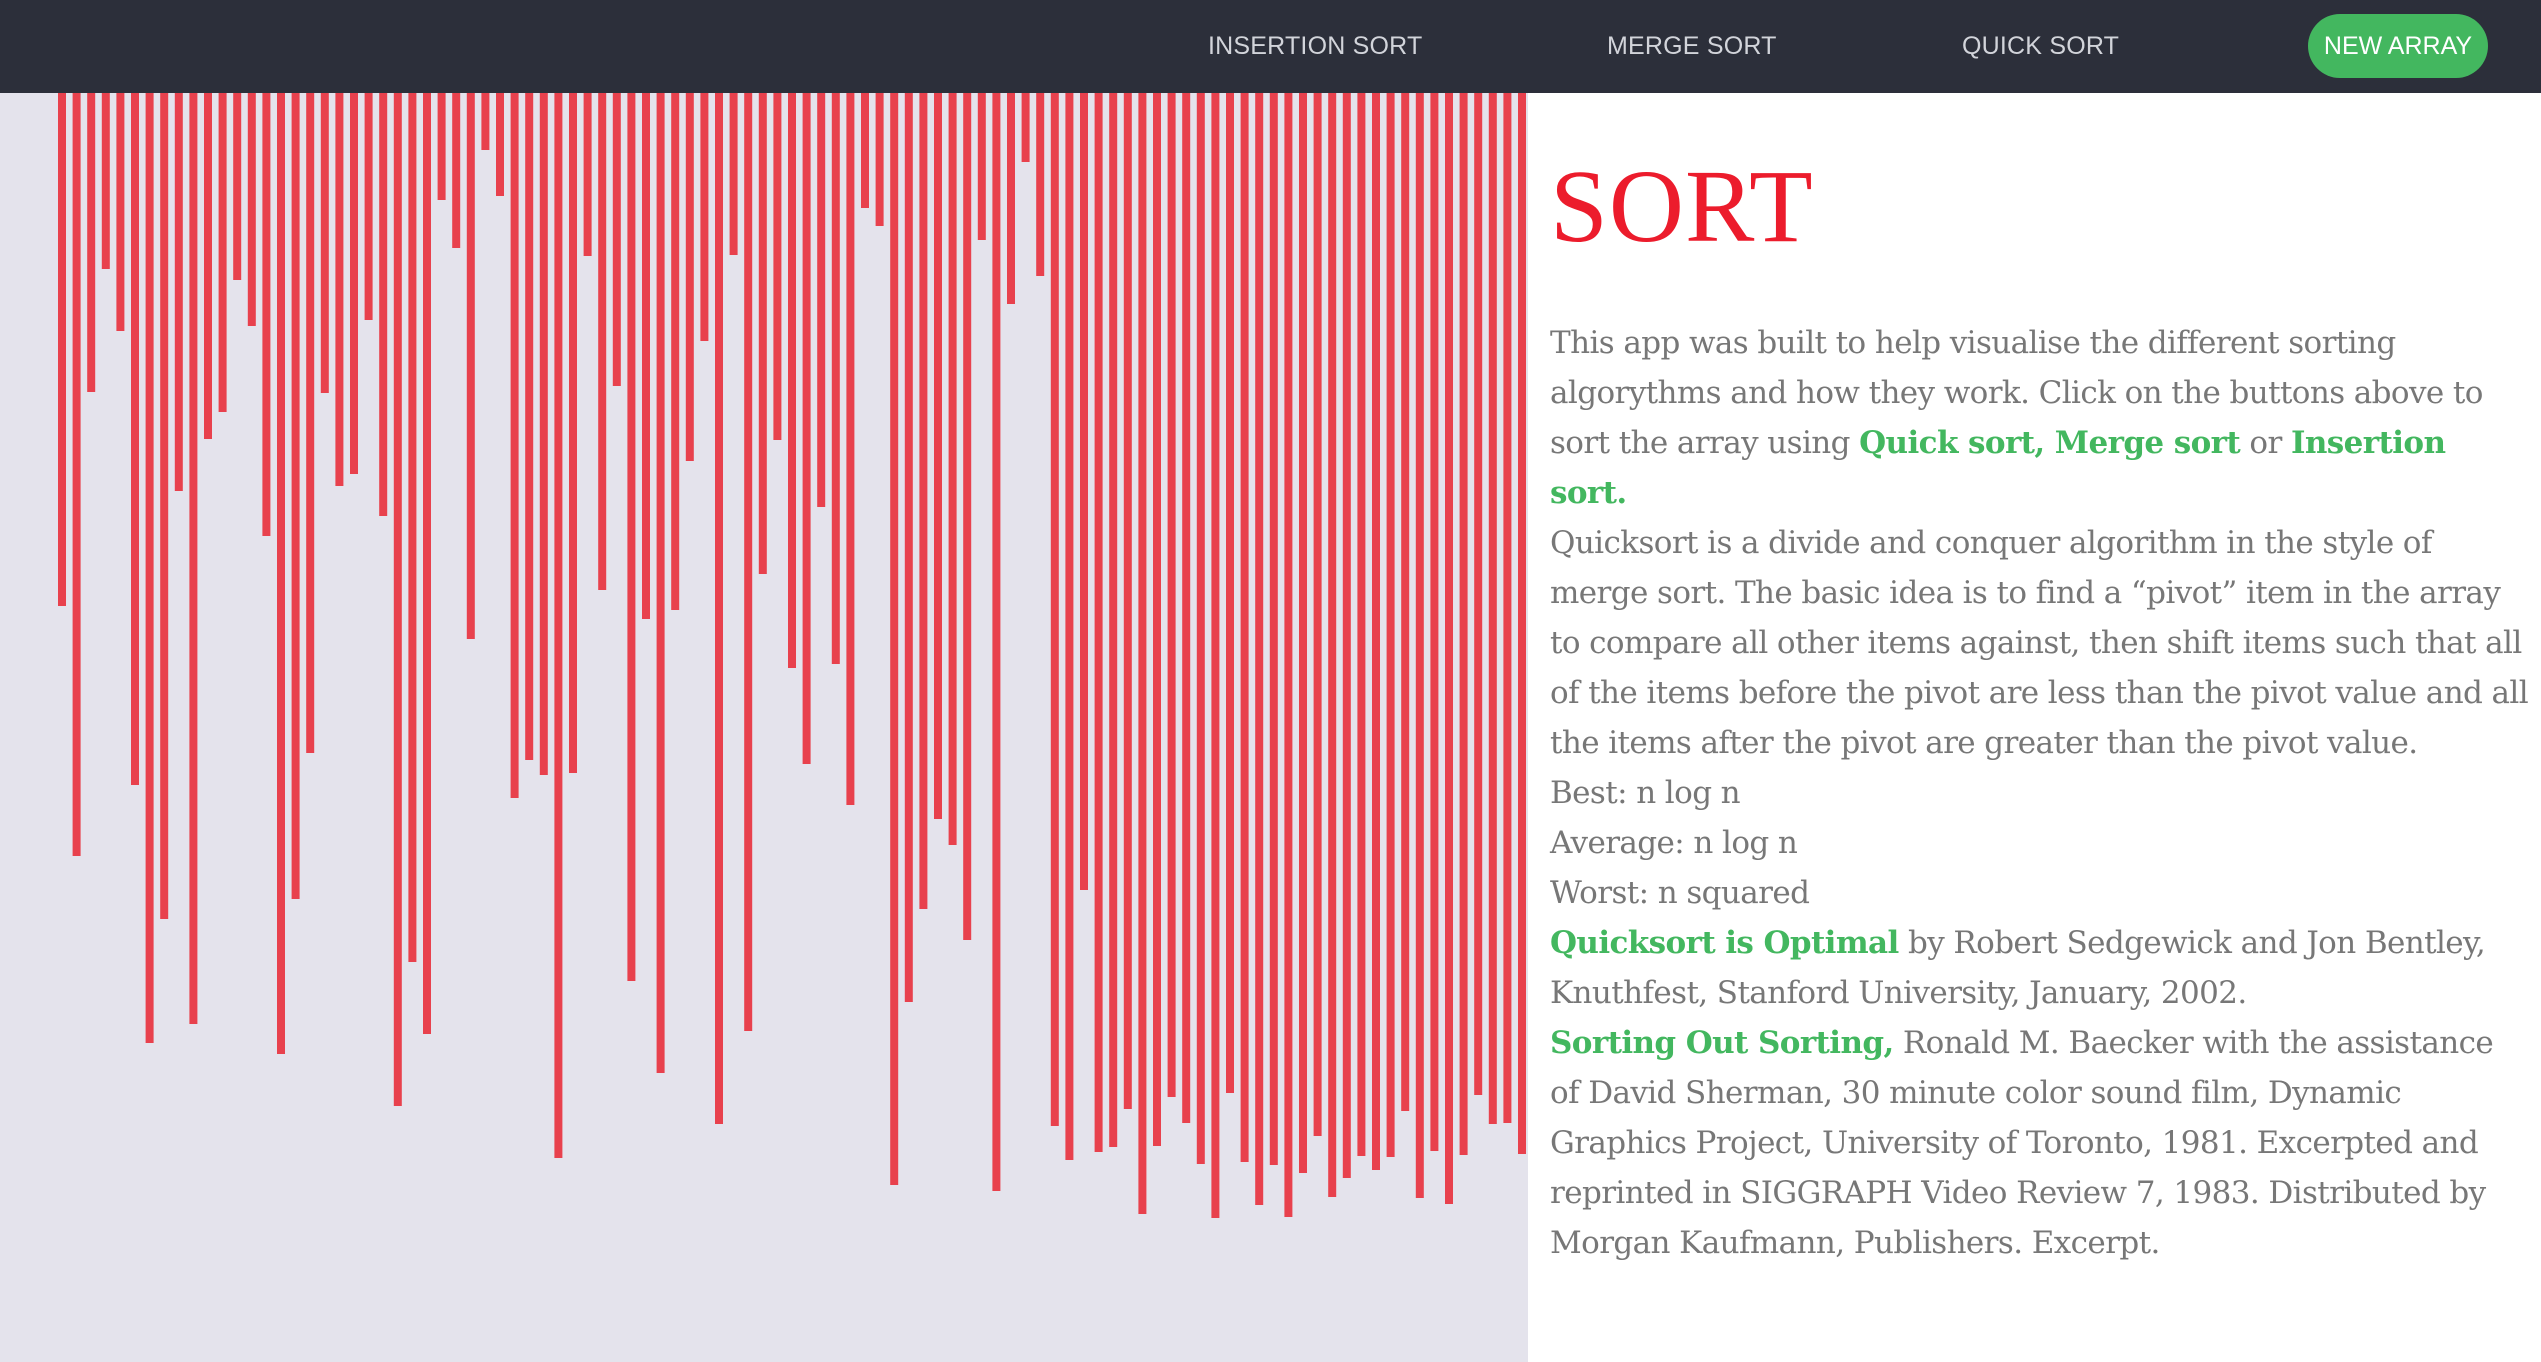  What do you see at coordinates (1315, 46) in the screenshot?
I see `insertion-sort-button: INSERTION SORT` at bounding box center [1315, 46].